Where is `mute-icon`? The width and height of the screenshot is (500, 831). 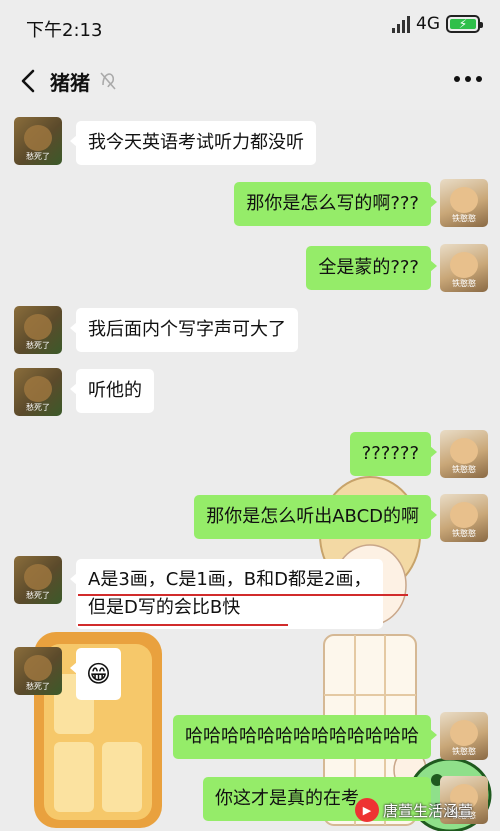 mute-icon is located at coordinates (108, 81).